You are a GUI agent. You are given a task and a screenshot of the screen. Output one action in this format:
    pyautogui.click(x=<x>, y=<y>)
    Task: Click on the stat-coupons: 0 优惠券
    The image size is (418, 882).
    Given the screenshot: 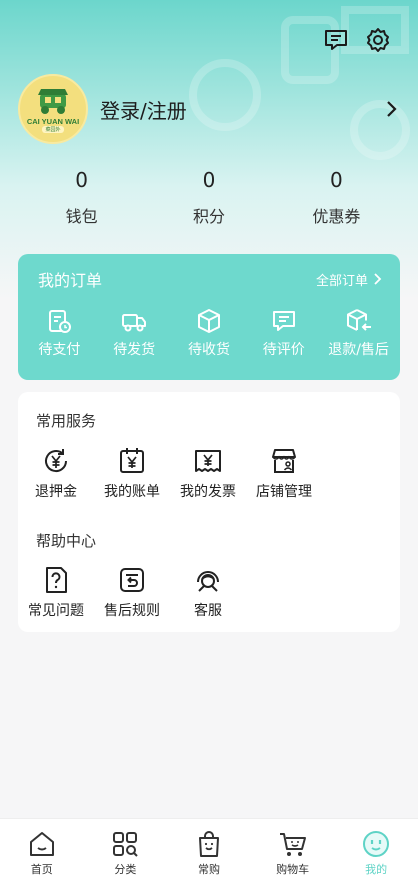 What is the action you would take?
    pyautogui.click(x=336, y=196)
    